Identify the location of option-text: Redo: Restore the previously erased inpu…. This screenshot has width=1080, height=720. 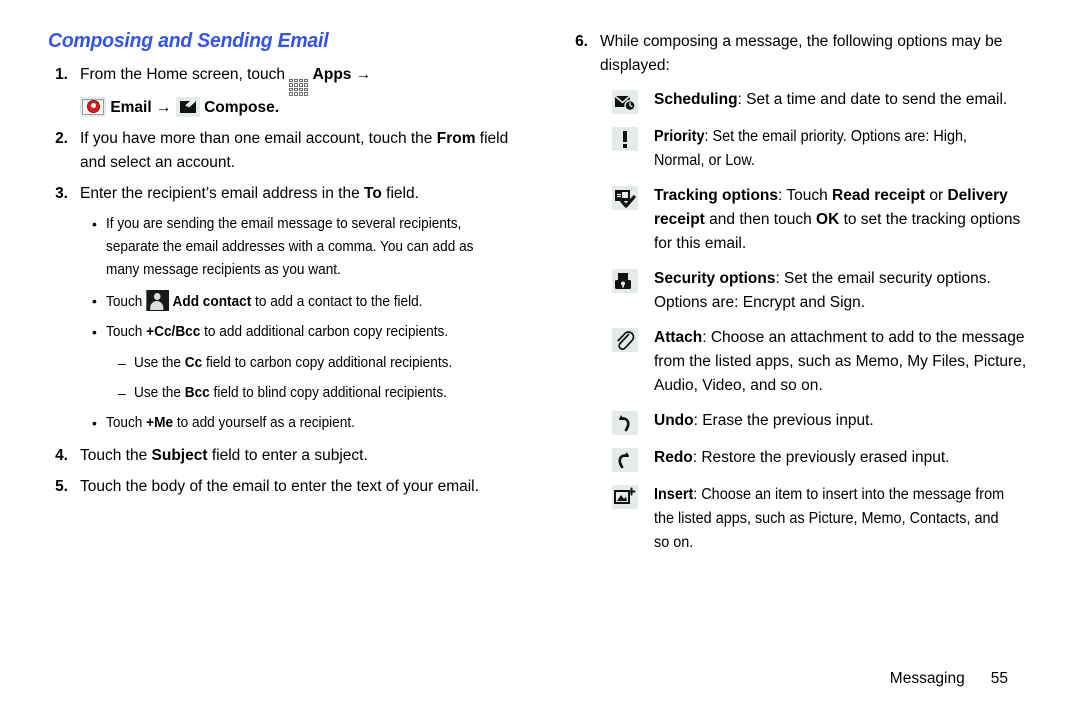
(846, 458).